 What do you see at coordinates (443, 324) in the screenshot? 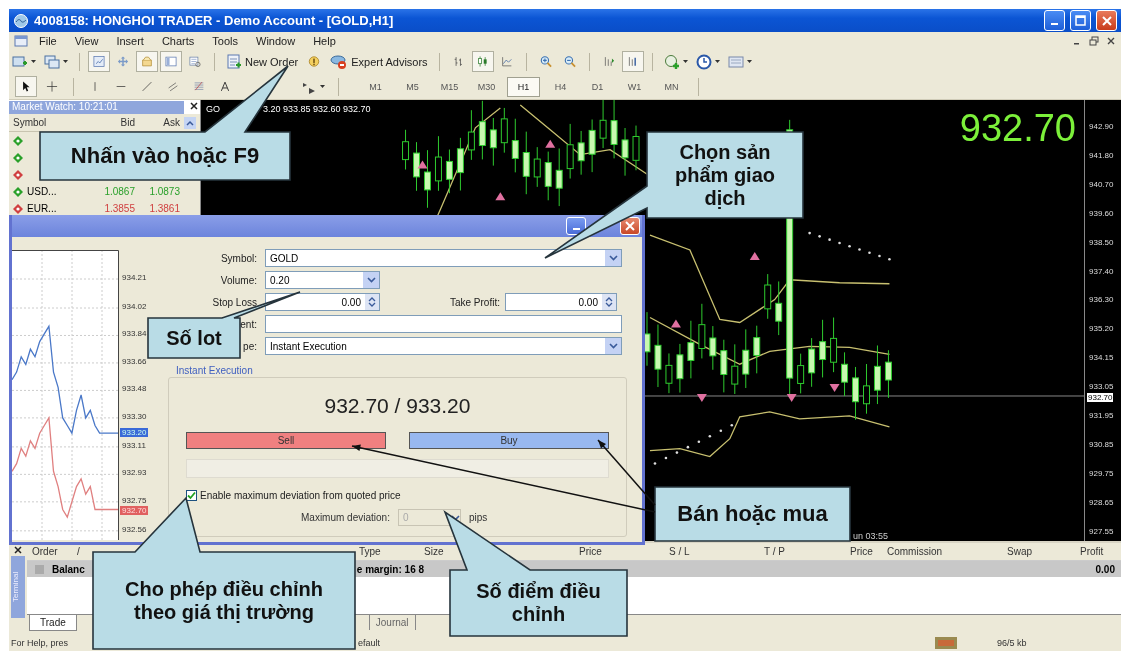
I see `comment-field` at bounding box center [443, 324].